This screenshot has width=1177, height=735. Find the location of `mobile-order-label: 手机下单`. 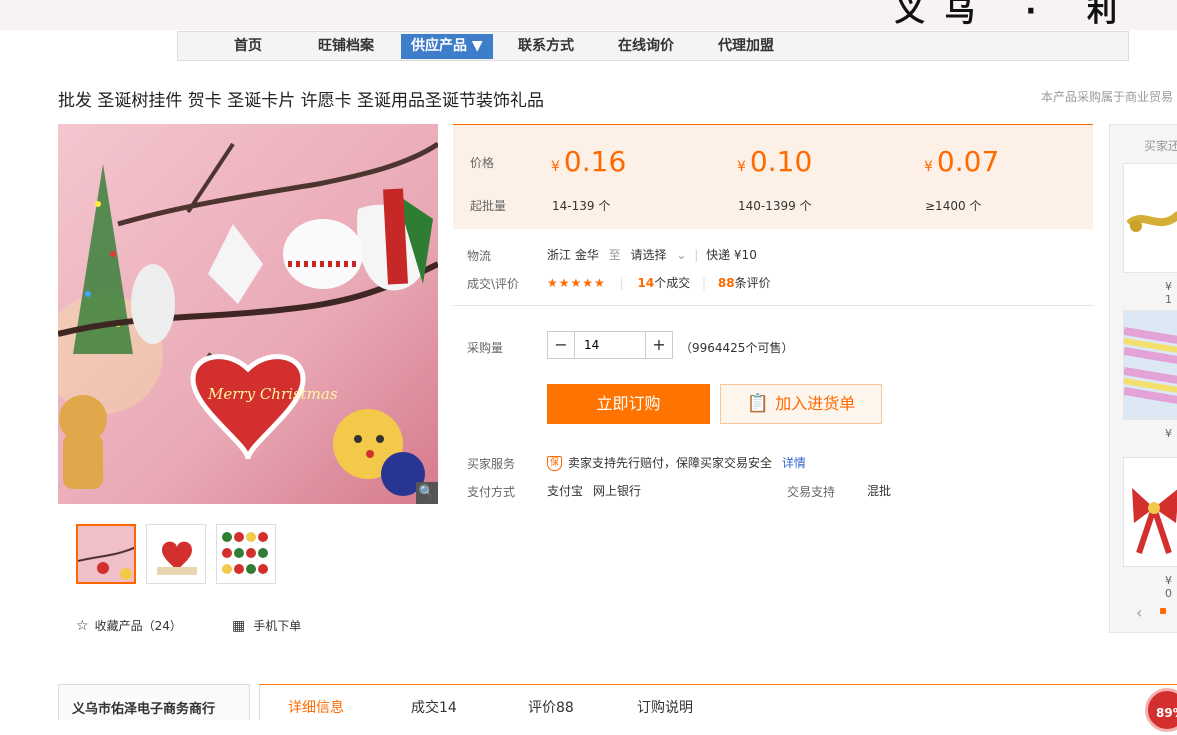

mobile-order-label: 手机下单 is located at coordinates (277, 626).